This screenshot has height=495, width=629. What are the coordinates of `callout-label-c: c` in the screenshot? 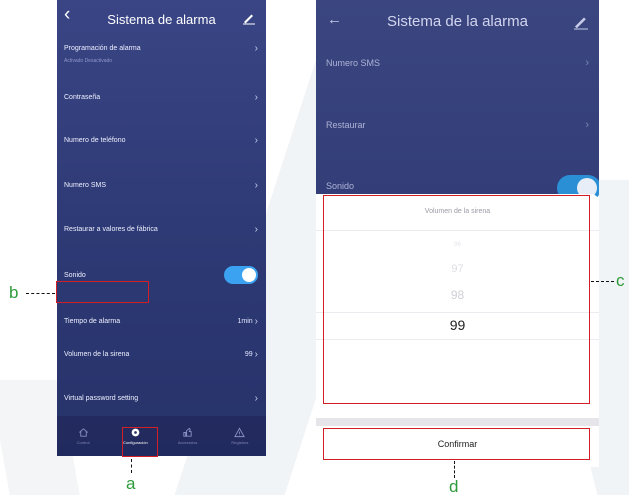 It's located at (620, 280).